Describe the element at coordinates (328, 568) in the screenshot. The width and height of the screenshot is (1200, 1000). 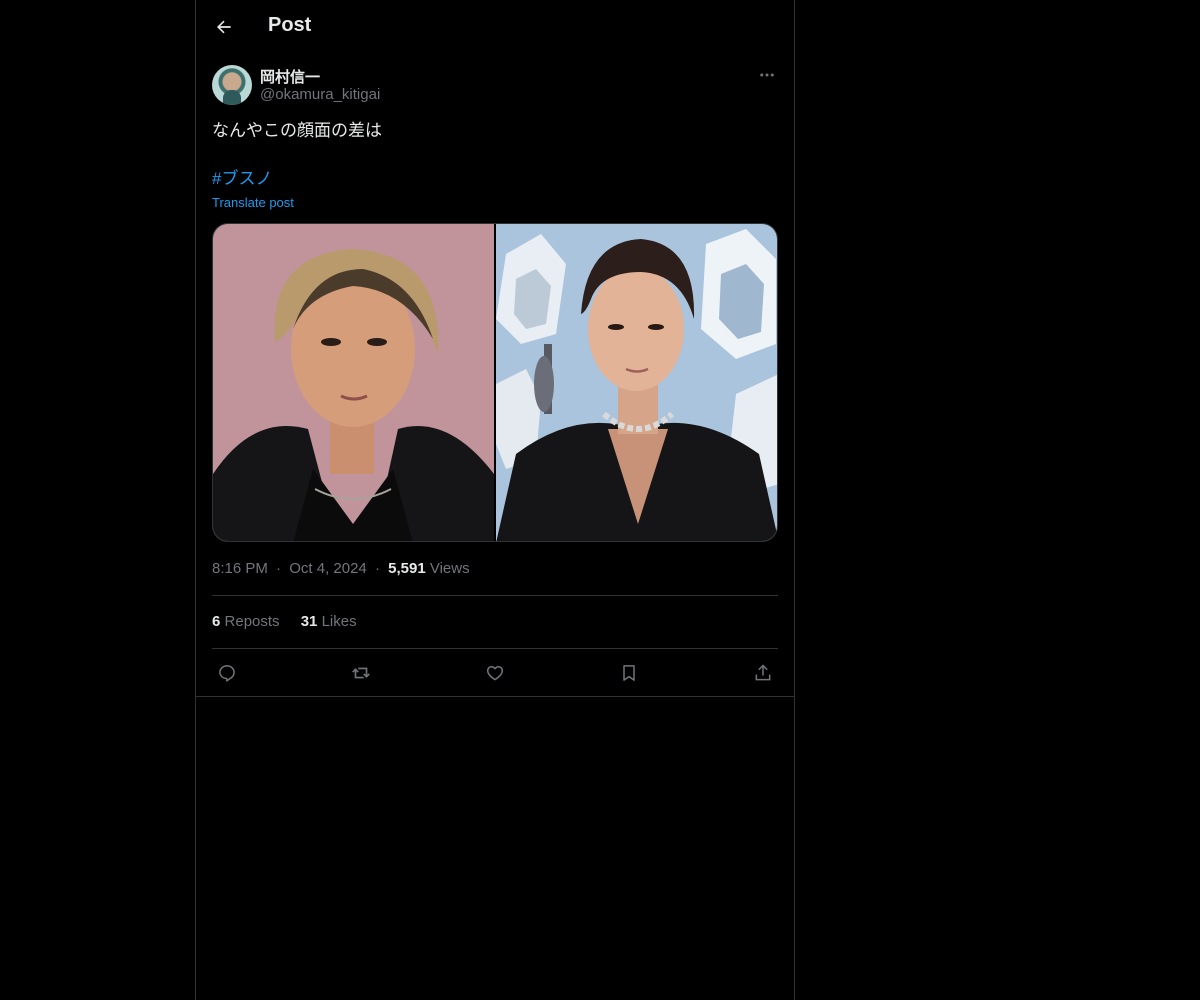
I see `post-date: Oct 4, 2024` at that location.